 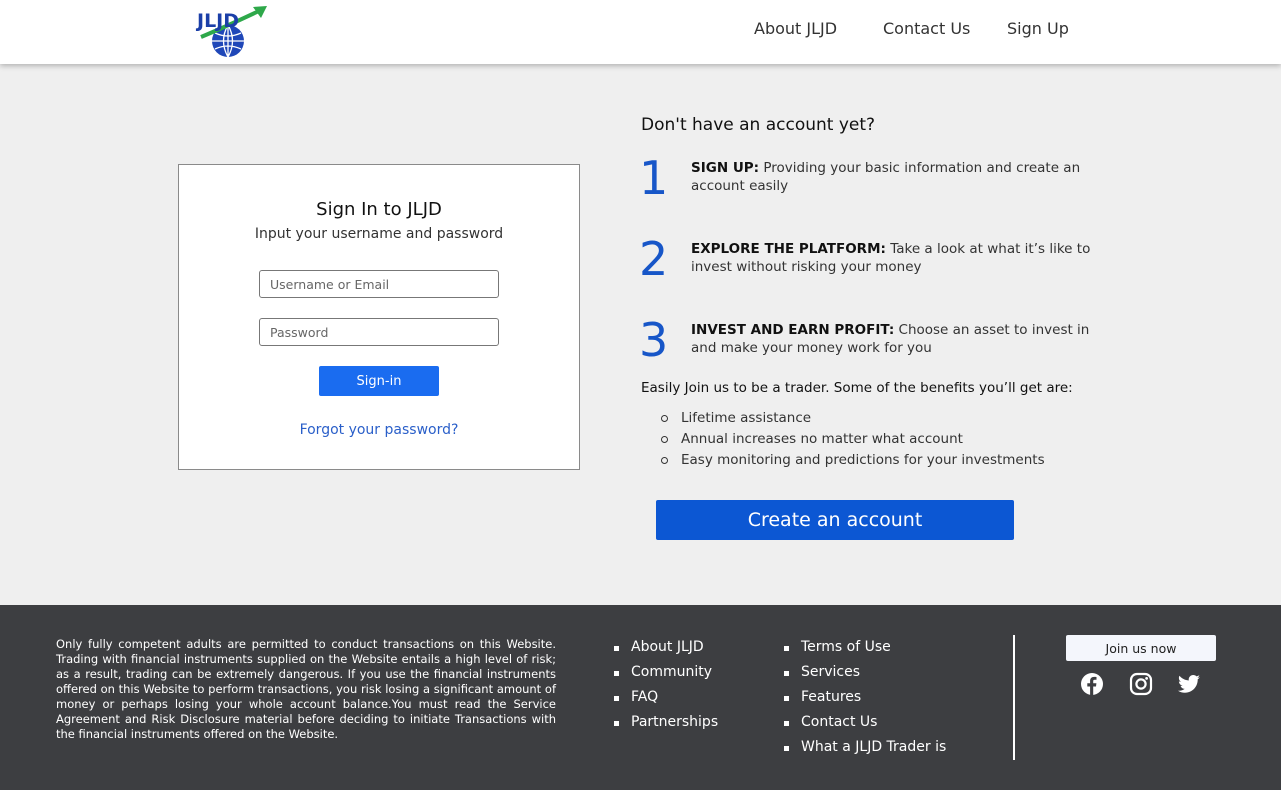 I want to click on footer-link-features: Features, so click(x=865, y=697).